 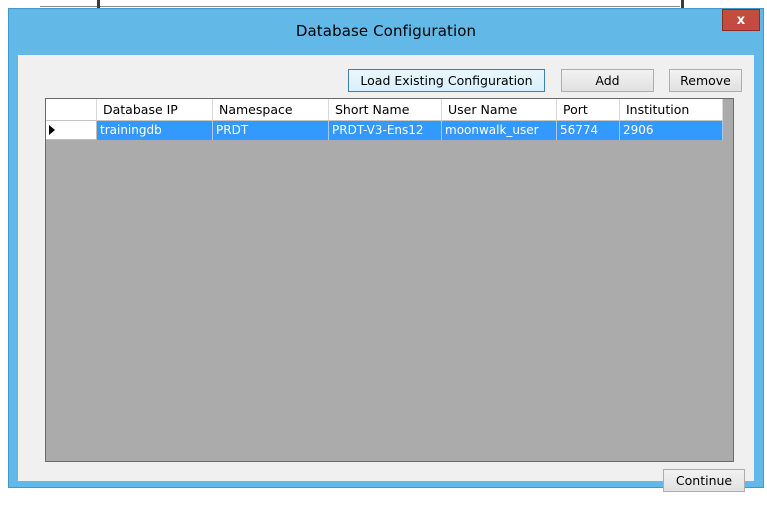 What do you see at coordinates (671, 110) in the screenshot?
I see `column-header-institution: Institution` at bounding box center [671, 110].